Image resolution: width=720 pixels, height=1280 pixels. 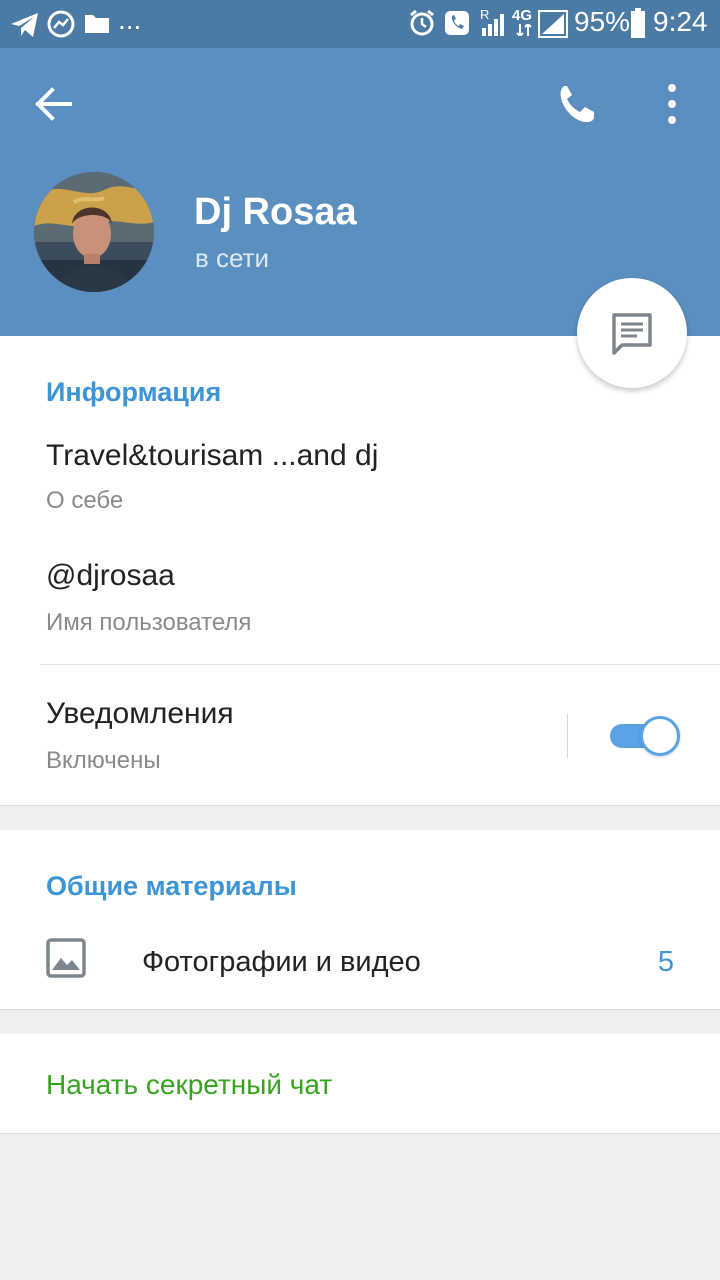 I want to click on online-status: в сети, so click(x=232, y=258).